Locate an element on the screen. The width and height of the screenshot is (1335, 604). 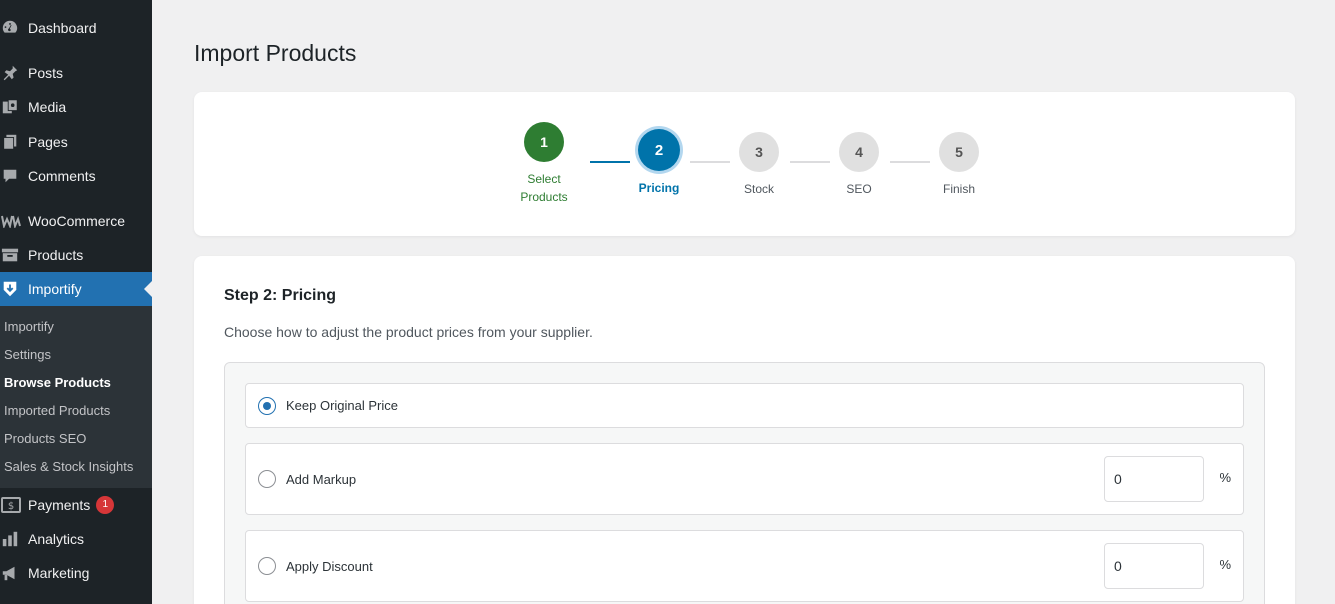
pin-icon is located at coordinates (14, 73).